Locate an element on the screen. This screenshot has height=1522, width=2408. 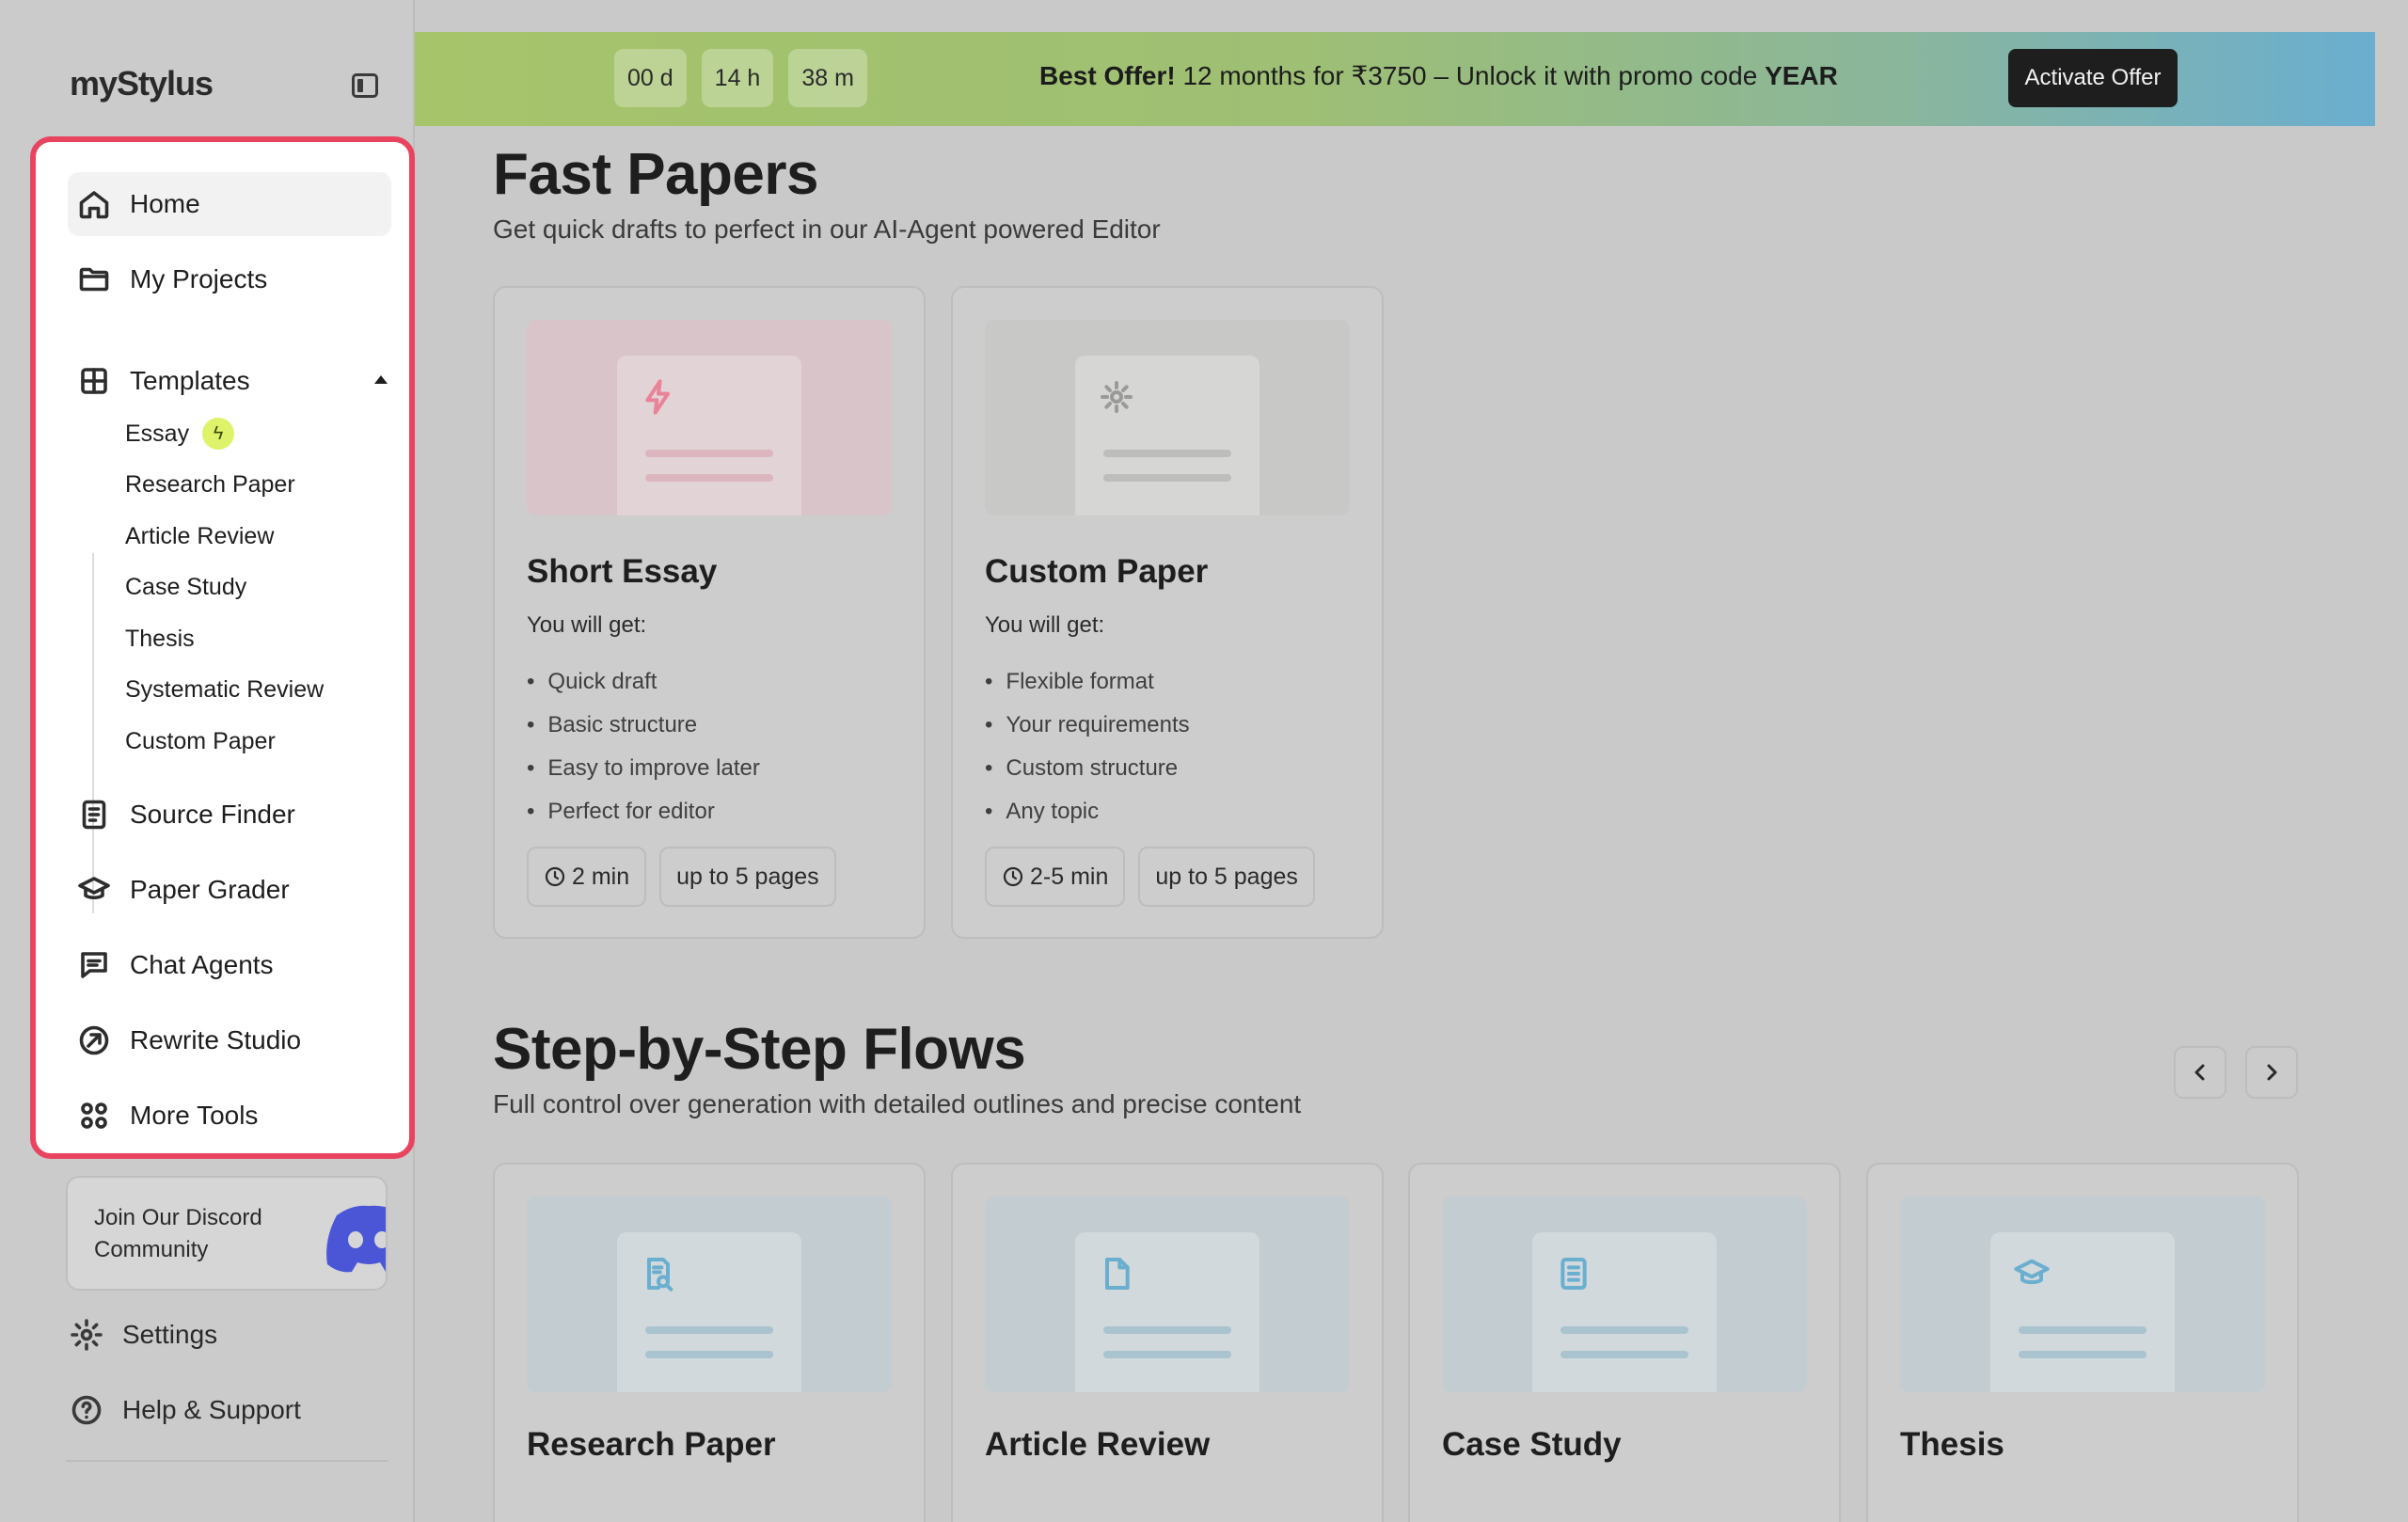
template-item-case-study: Case Study is located at coordinates (186, 587).